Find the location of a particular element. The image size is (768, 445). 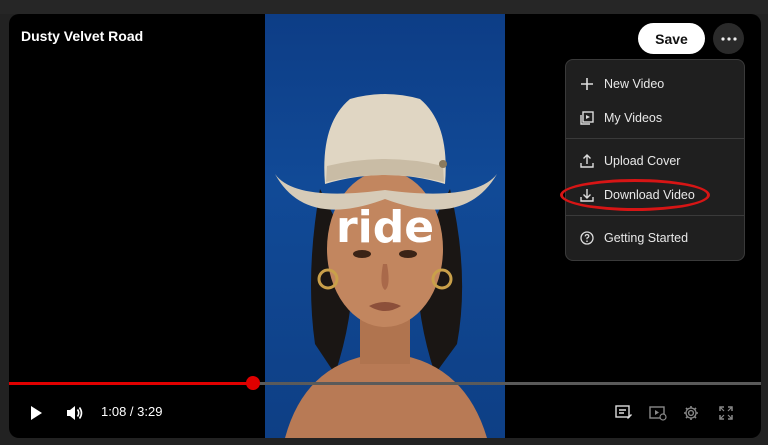

fullscreen-button is located at coordinates (726, 413).